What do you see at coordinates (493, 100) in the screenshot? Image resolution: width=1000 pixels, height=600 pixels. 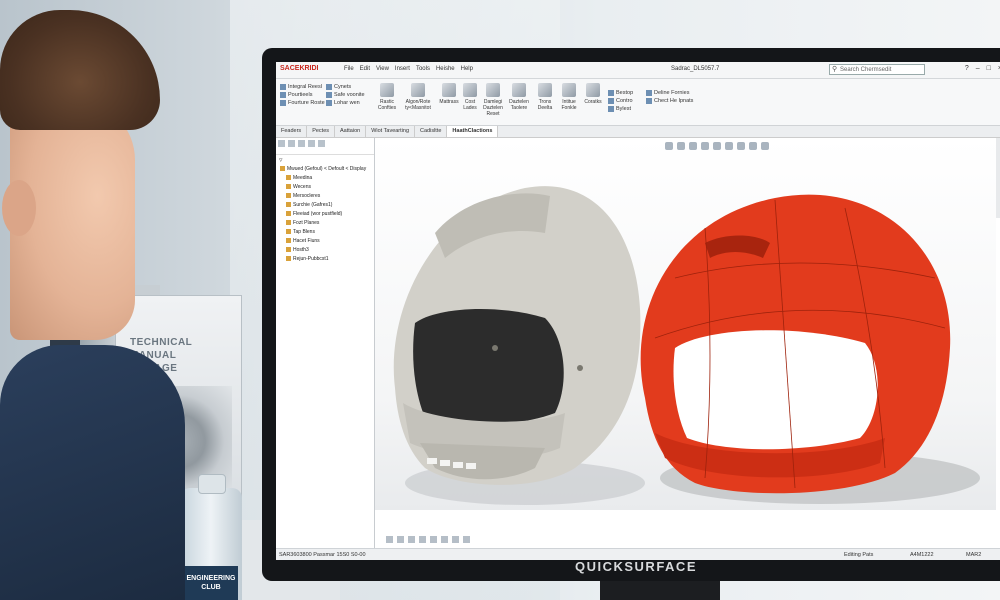 I see `tool-button: Damlegi Daztelen Reset` at bounding box center [493, 100].